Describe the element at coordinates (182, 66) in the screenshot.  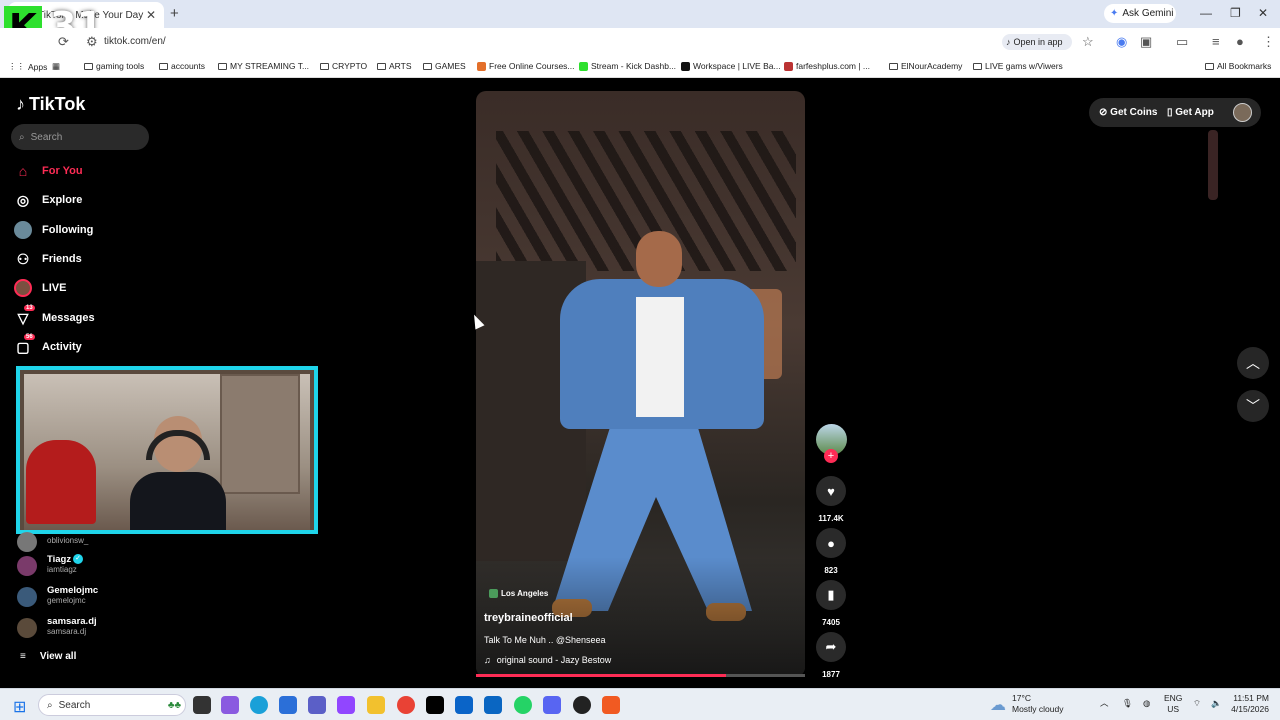
I see `bookmark-accounts: accounts` at that location.